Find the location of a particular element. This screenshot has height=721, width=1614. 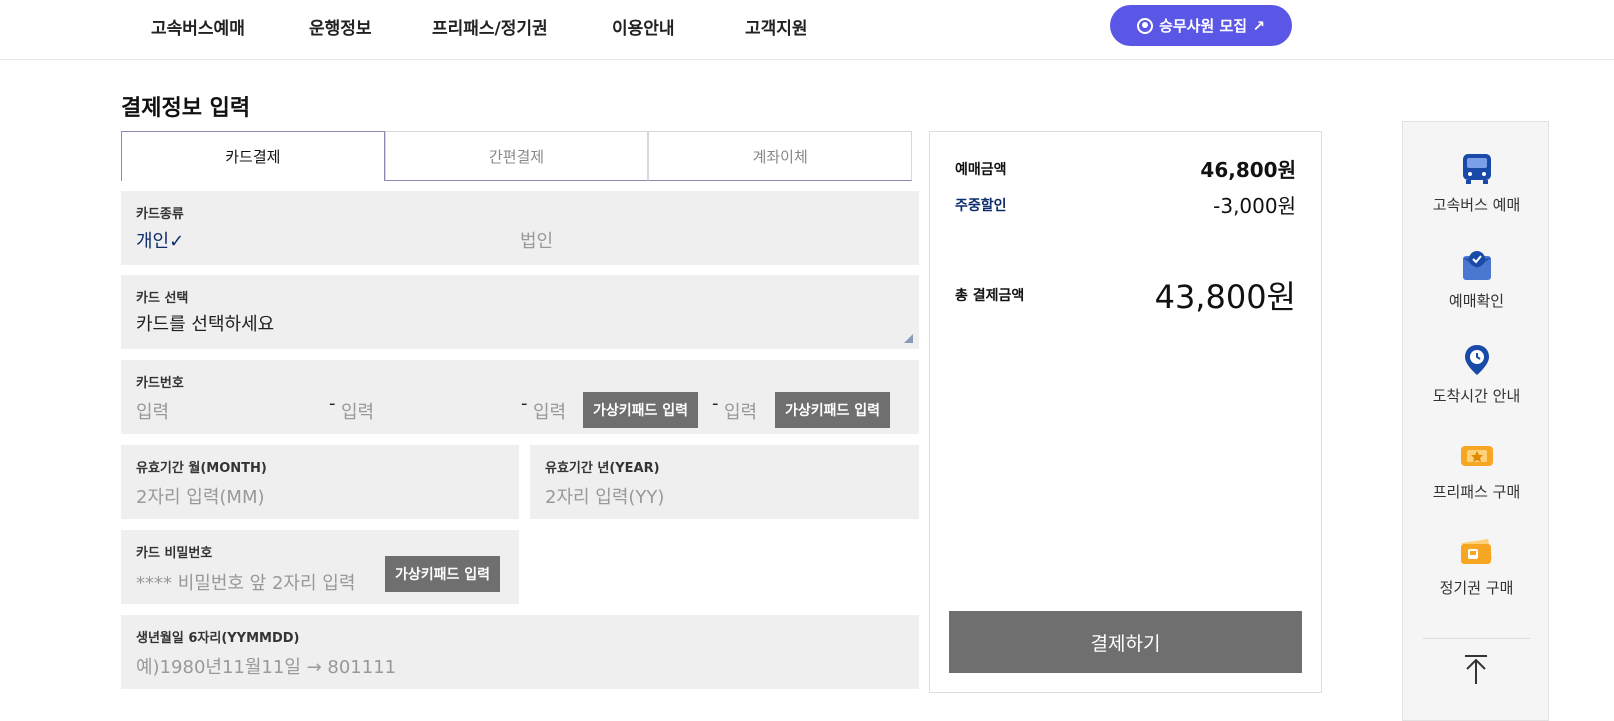

season-ticket-icon is located at coordinates (1477, 552).